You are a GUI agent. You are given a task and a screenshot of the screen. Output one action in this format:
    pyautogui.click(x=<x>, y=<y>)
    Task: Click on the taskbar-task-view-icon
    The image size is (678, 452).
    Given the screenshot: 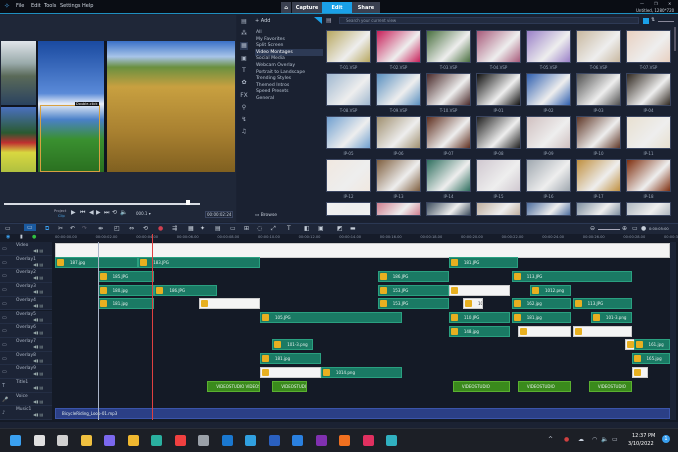 What is the action you would take?
    pyautogui.click(x=62, y=440)
    